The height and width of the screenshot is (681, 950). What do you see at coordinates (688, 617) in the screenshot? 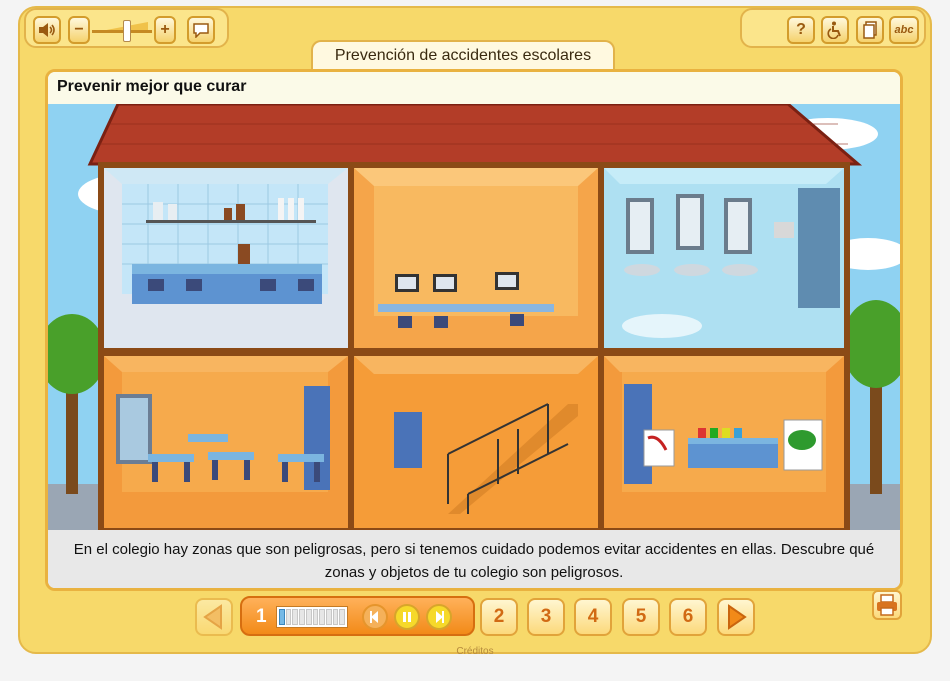
I see `page-6-button: 6` at bounding box center [688, 617].